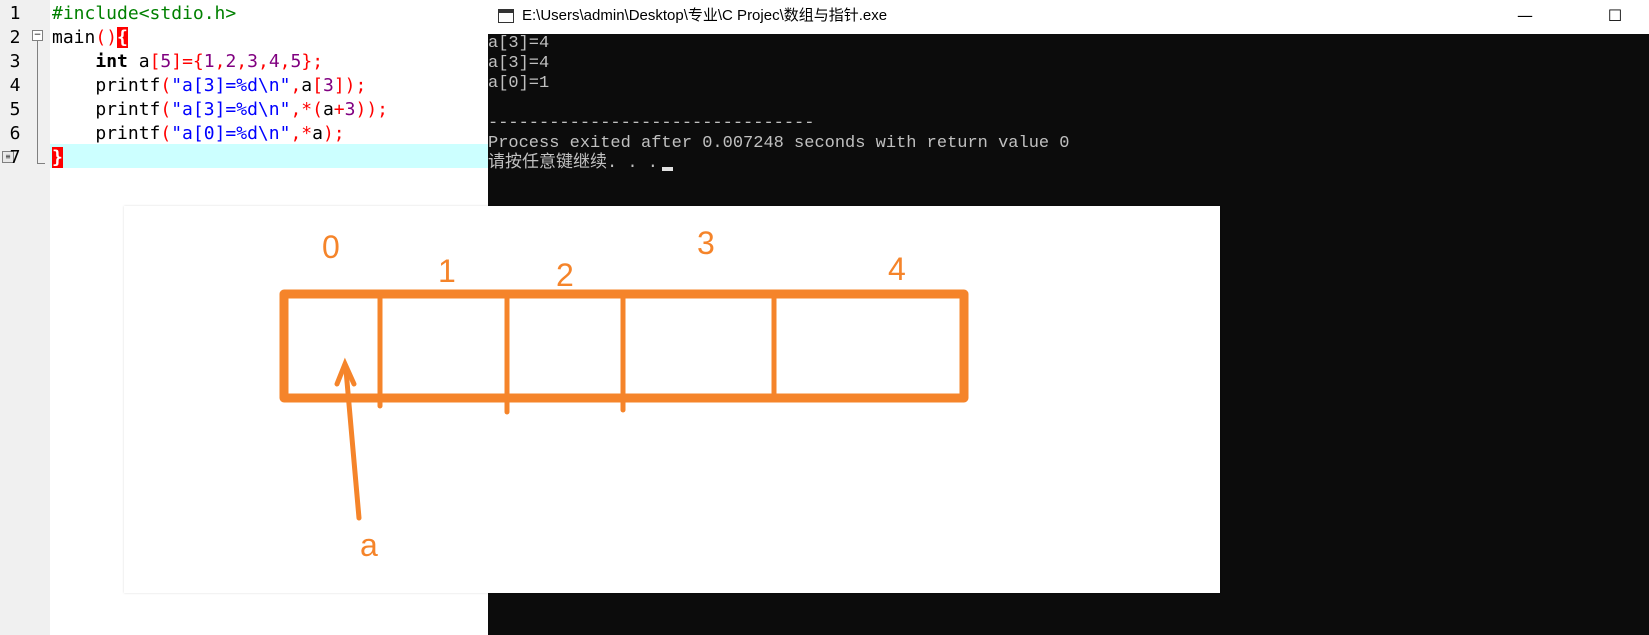  I want to click on code-token: );, so click(333, 133).